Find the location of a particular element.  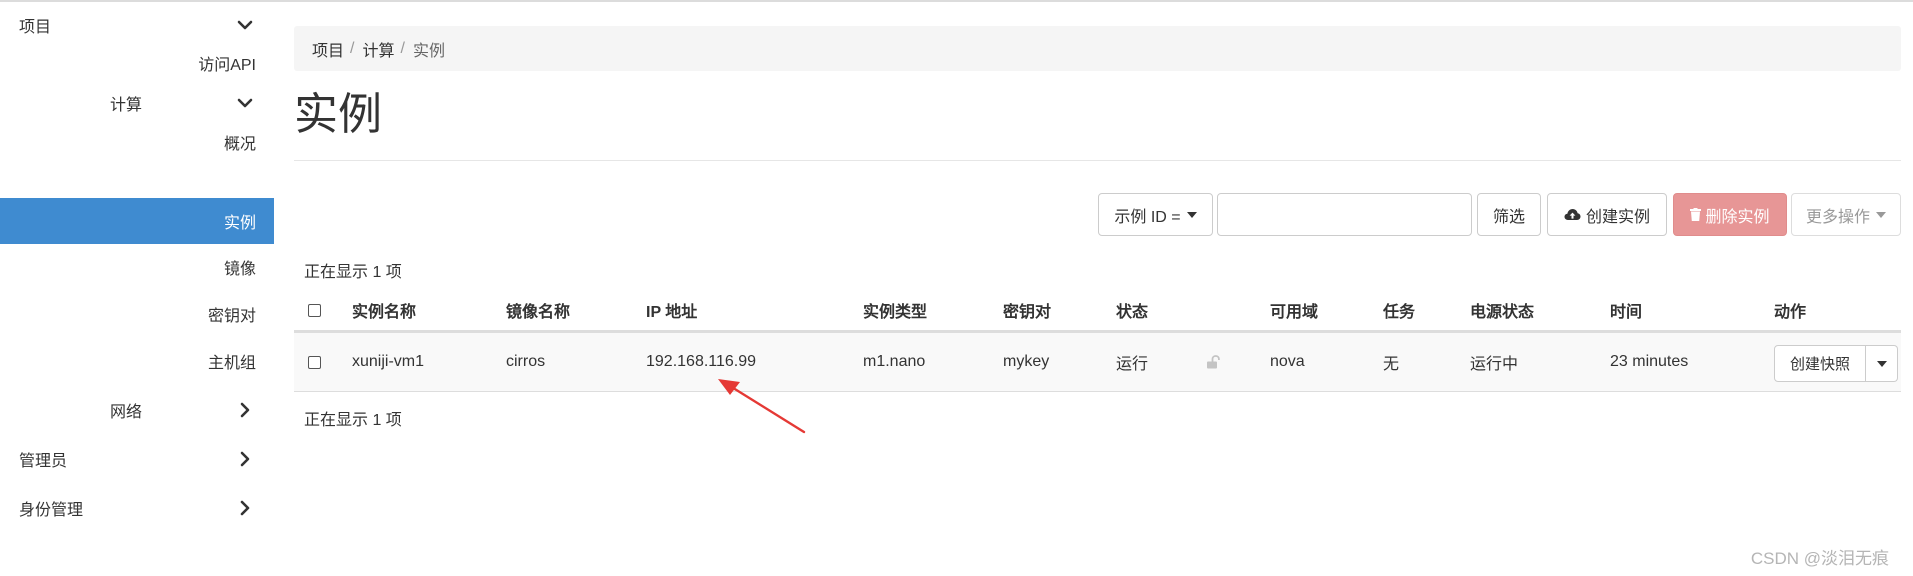

sidebar-item-host-groups: 主机组 is located at coordinates (137, 361).